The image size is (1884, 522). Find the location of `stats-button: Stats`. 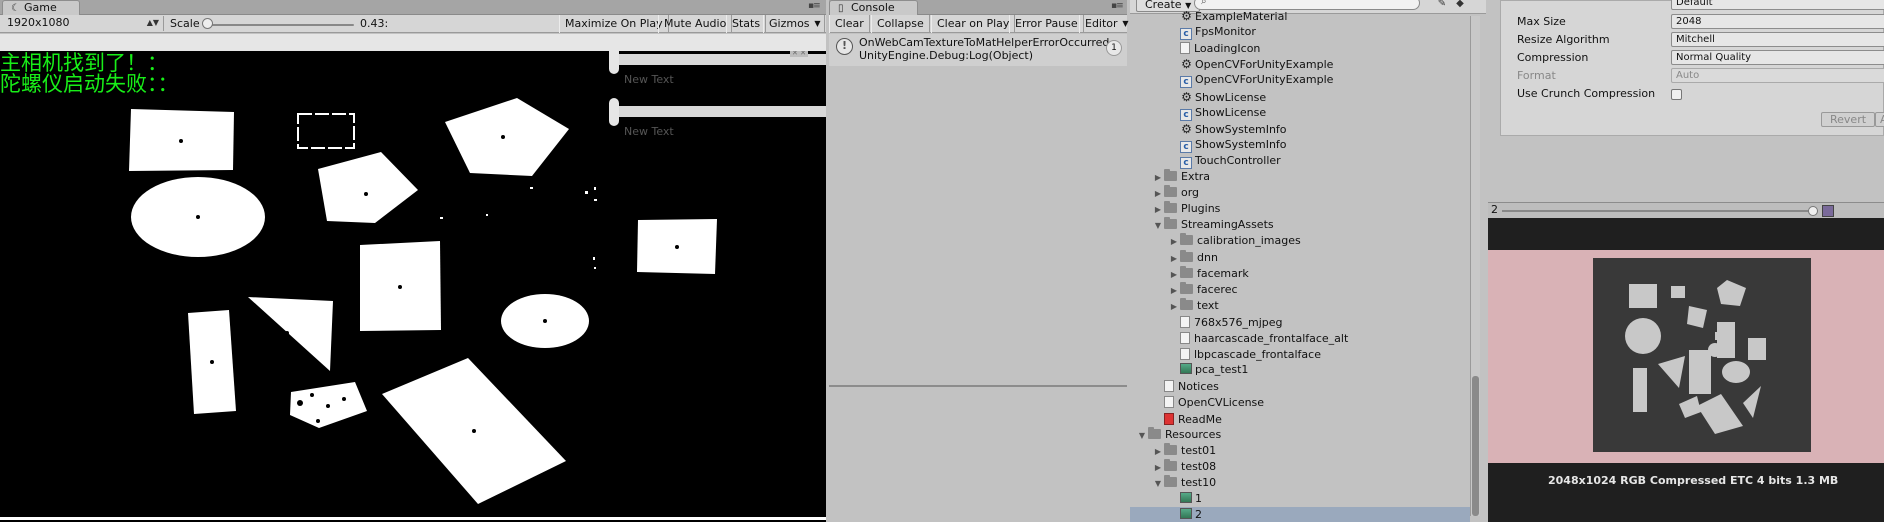

stats-button: Stats is located at coordinates (746, 24).